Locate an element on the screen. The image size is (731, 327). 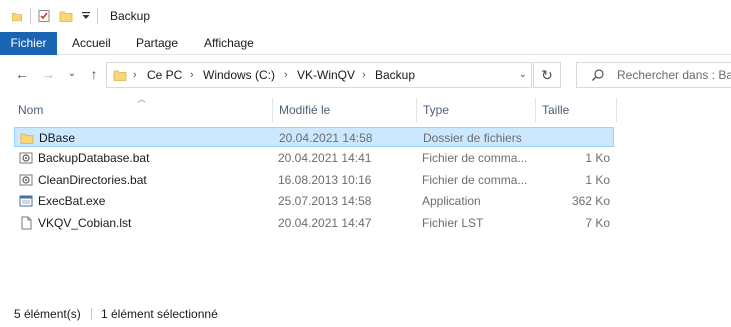
file-modified: 20.04.2021 14:41 is located at coordinates (325, 158).